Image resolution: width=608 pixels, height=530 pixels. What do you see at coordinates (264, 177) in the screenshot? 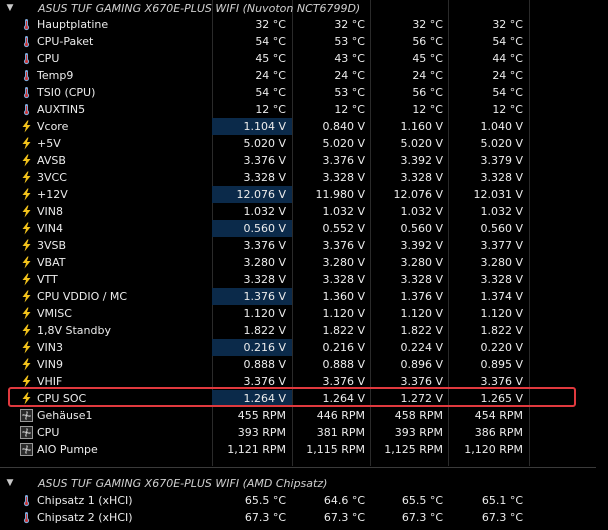
I see `current-value: 3.328 V` at bounding box center [264, 177].